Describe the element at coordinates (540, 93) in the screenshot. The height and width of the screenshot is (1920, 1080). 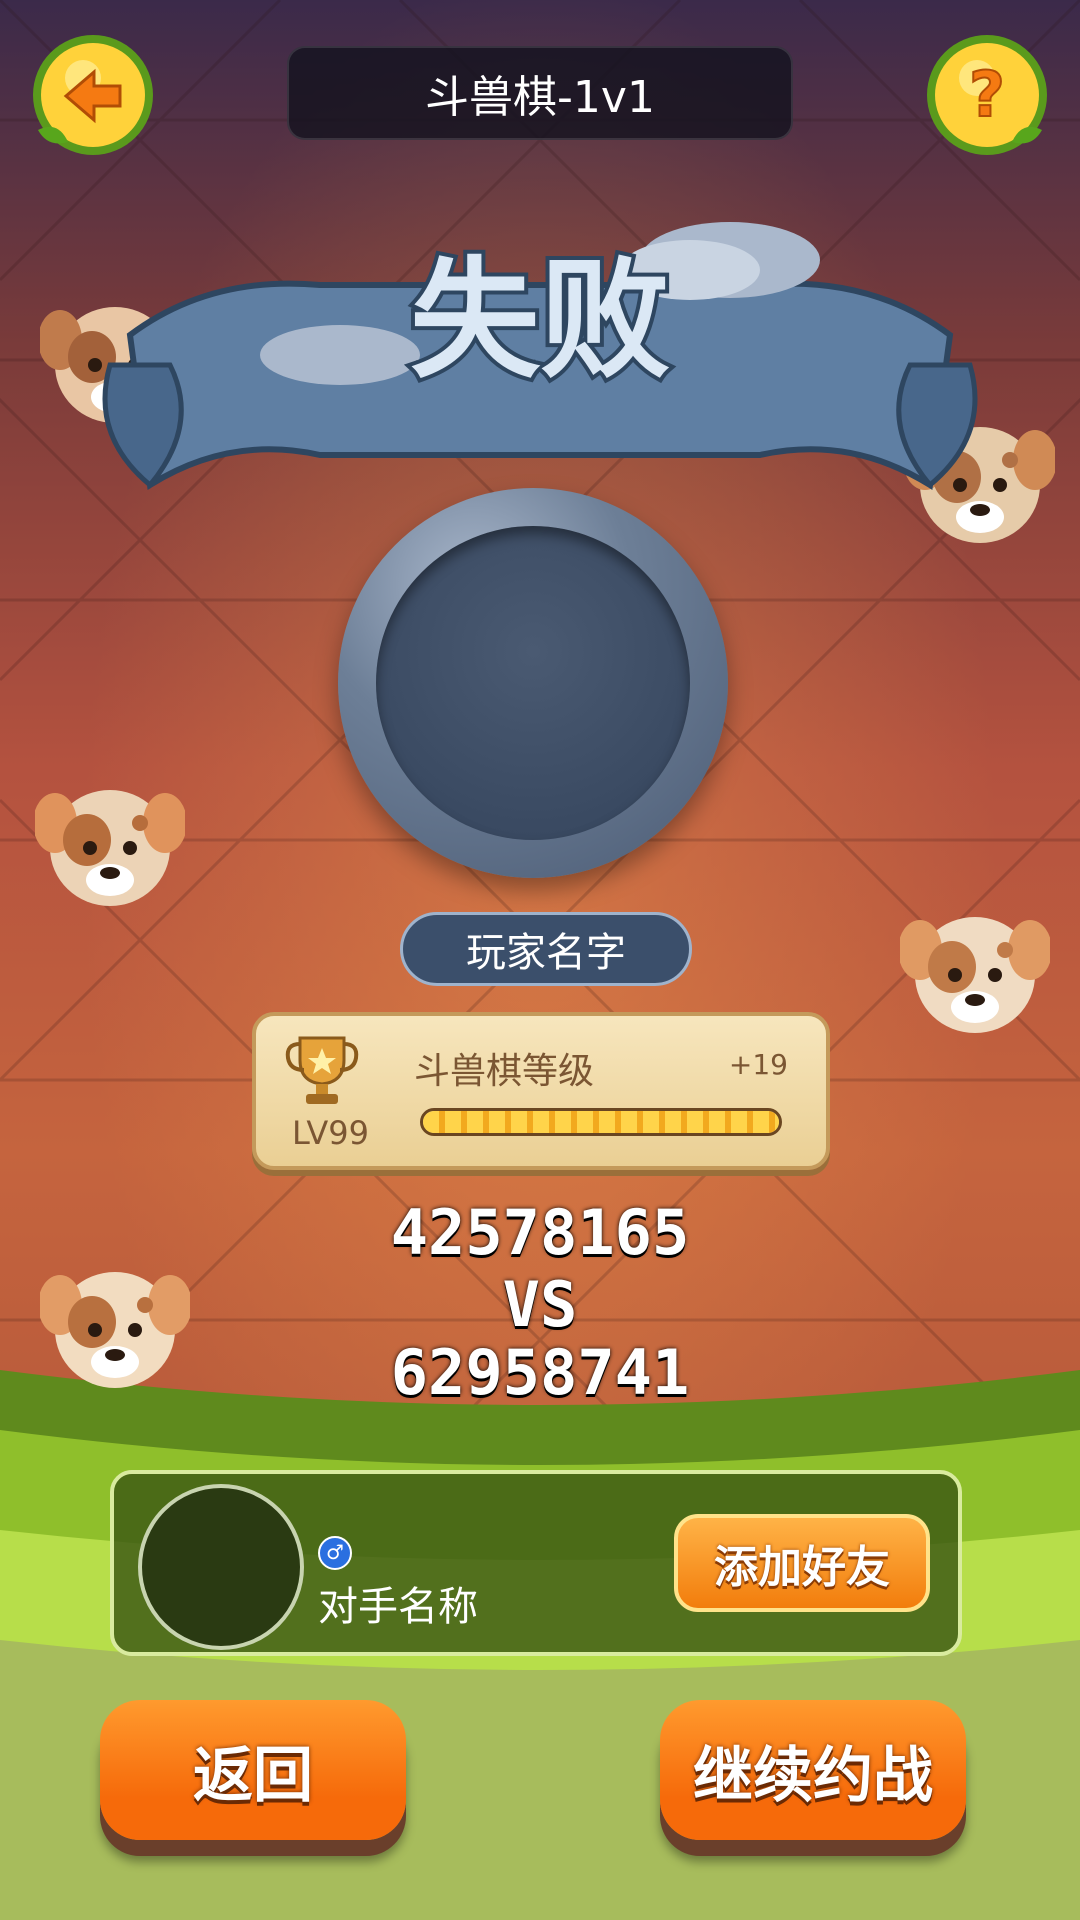
I see `game-title: 斗兽棋-1v1` at that location.